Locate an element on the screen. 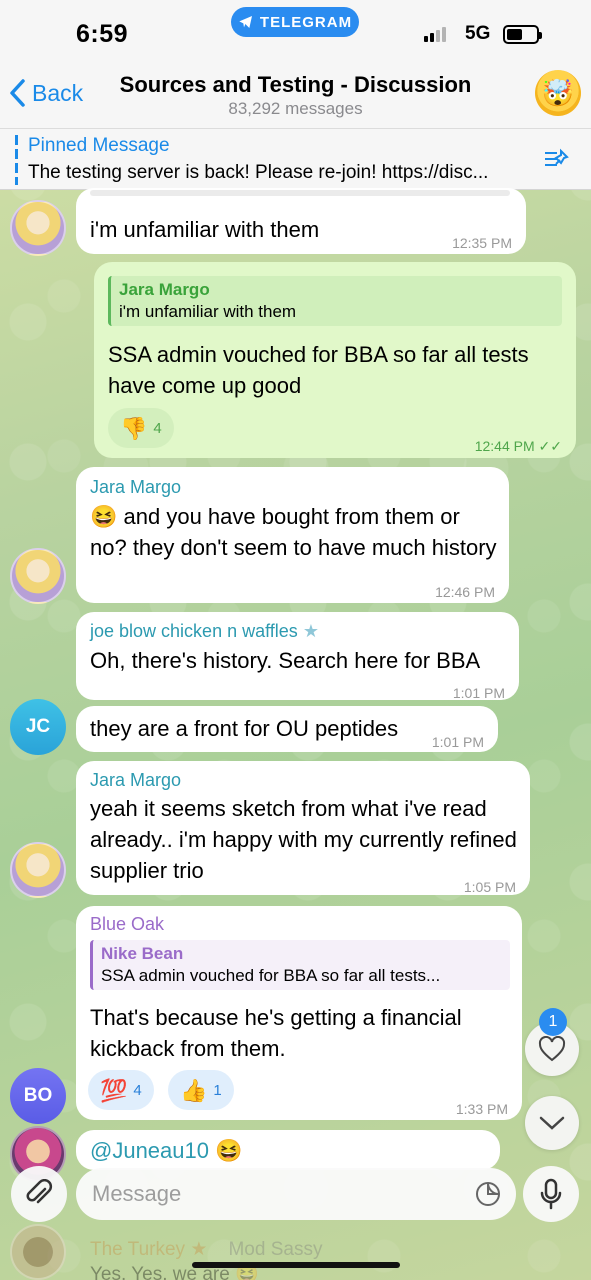 Image resolution: width=591 pixels, height=1280 pixels. reaction-chip: 👍 1 is located at coordinates (201, 1090).